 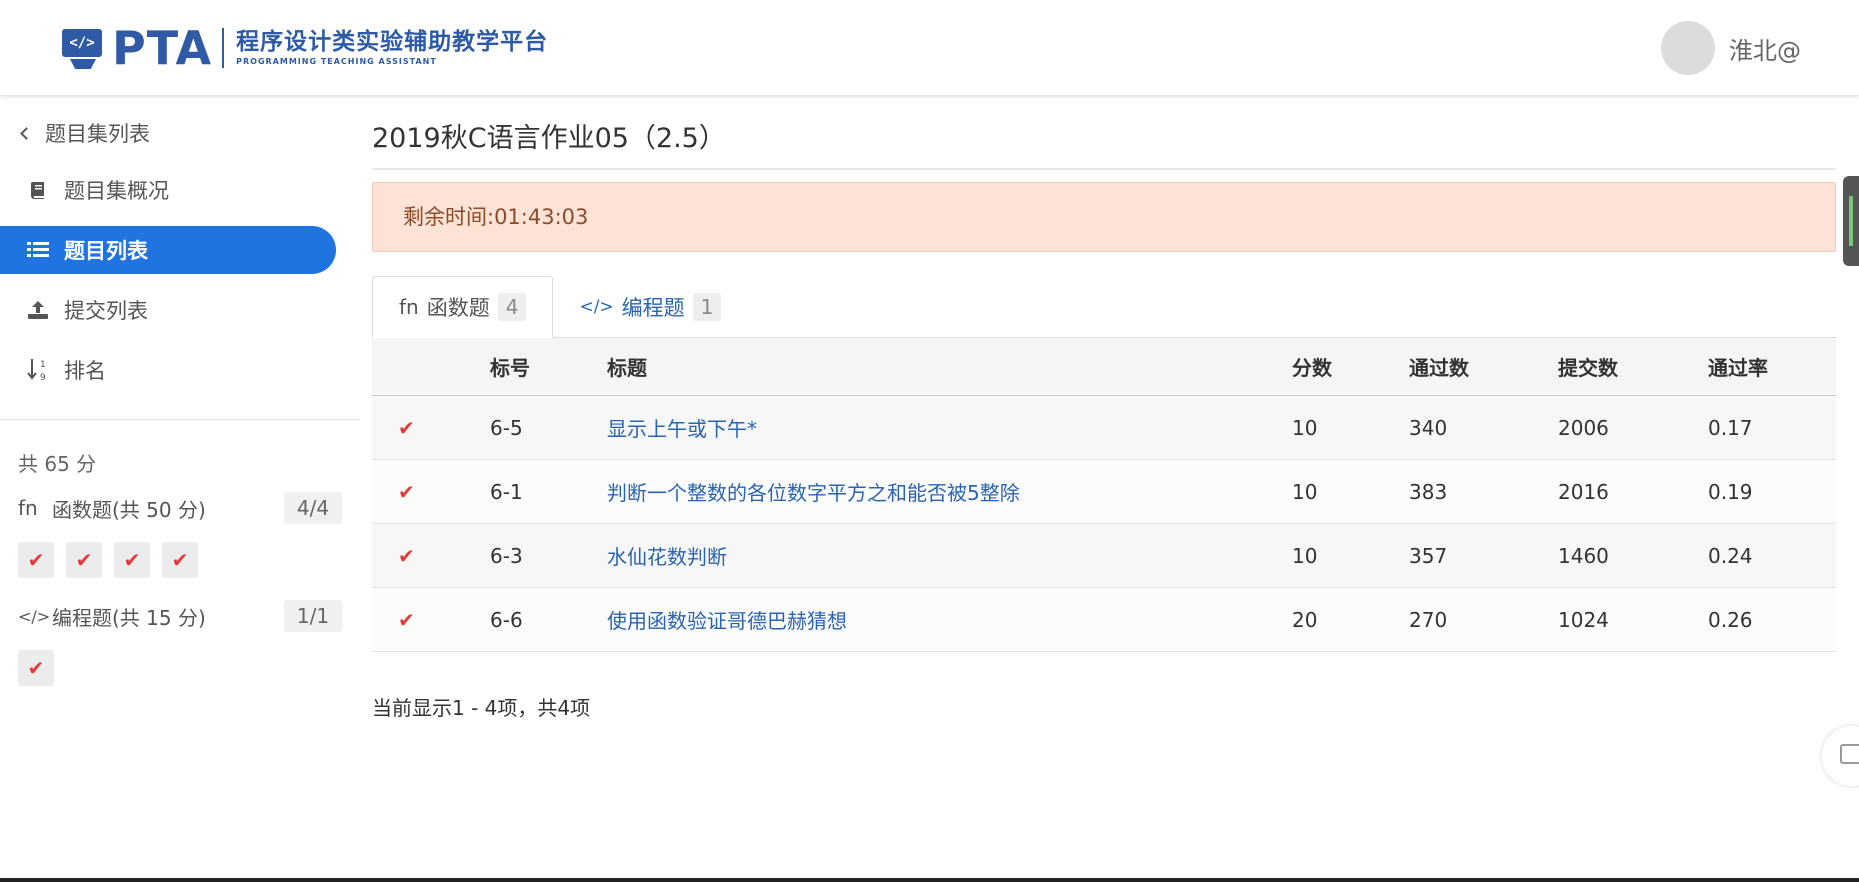 I want to click on category-label: 函数题(共 50 分), so click(x=129, y=509).